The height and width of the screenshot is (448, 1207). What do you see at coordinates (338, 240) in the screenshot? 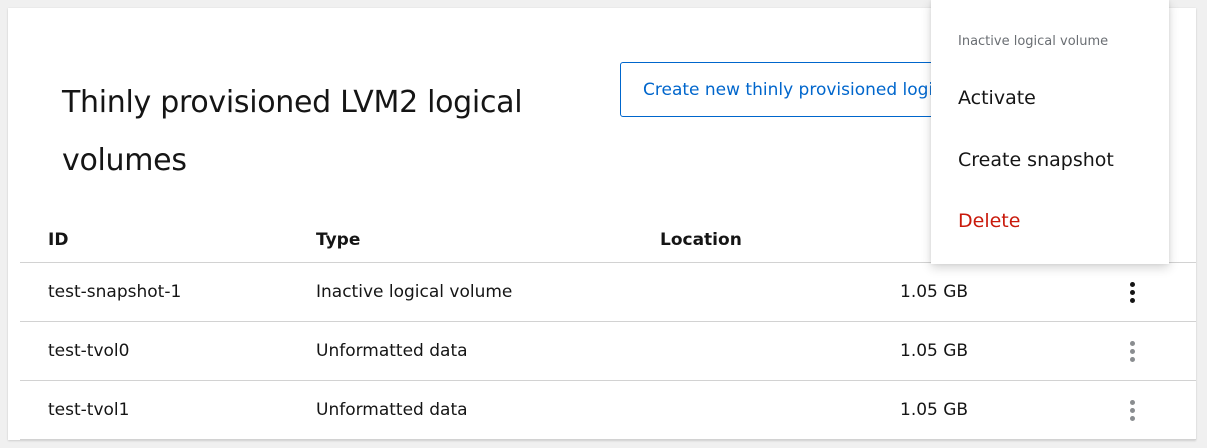
I see `column-header-type: Type` at bounding box center [338, 240].